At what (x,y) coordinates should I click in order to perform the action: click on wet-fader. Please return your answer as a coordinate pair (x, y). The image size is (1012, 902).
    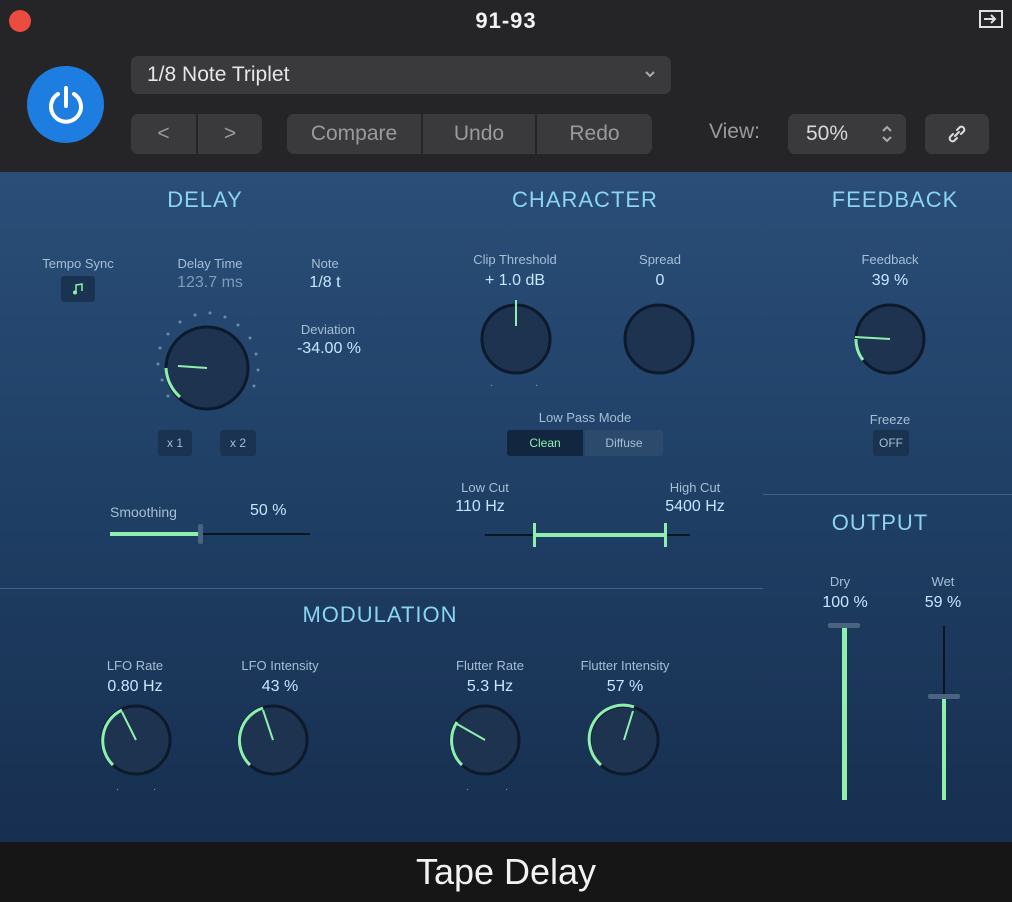
    Looking at the image, I should click on (944, 711).